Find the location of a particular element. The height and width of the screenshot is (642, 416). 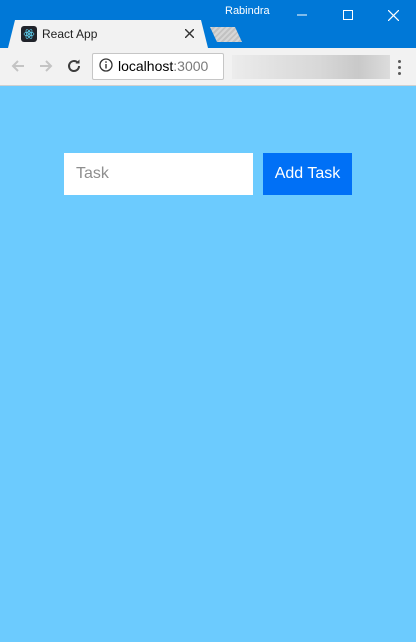

arrow-left-icon is located at coordinates (17, 66).